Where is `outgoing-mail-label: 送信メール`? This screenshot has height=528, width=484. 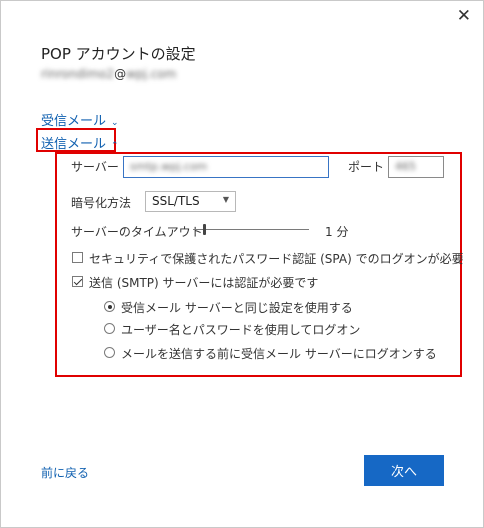 outgoing-mail-label: 送信メール is located at coordinates (74, 144).